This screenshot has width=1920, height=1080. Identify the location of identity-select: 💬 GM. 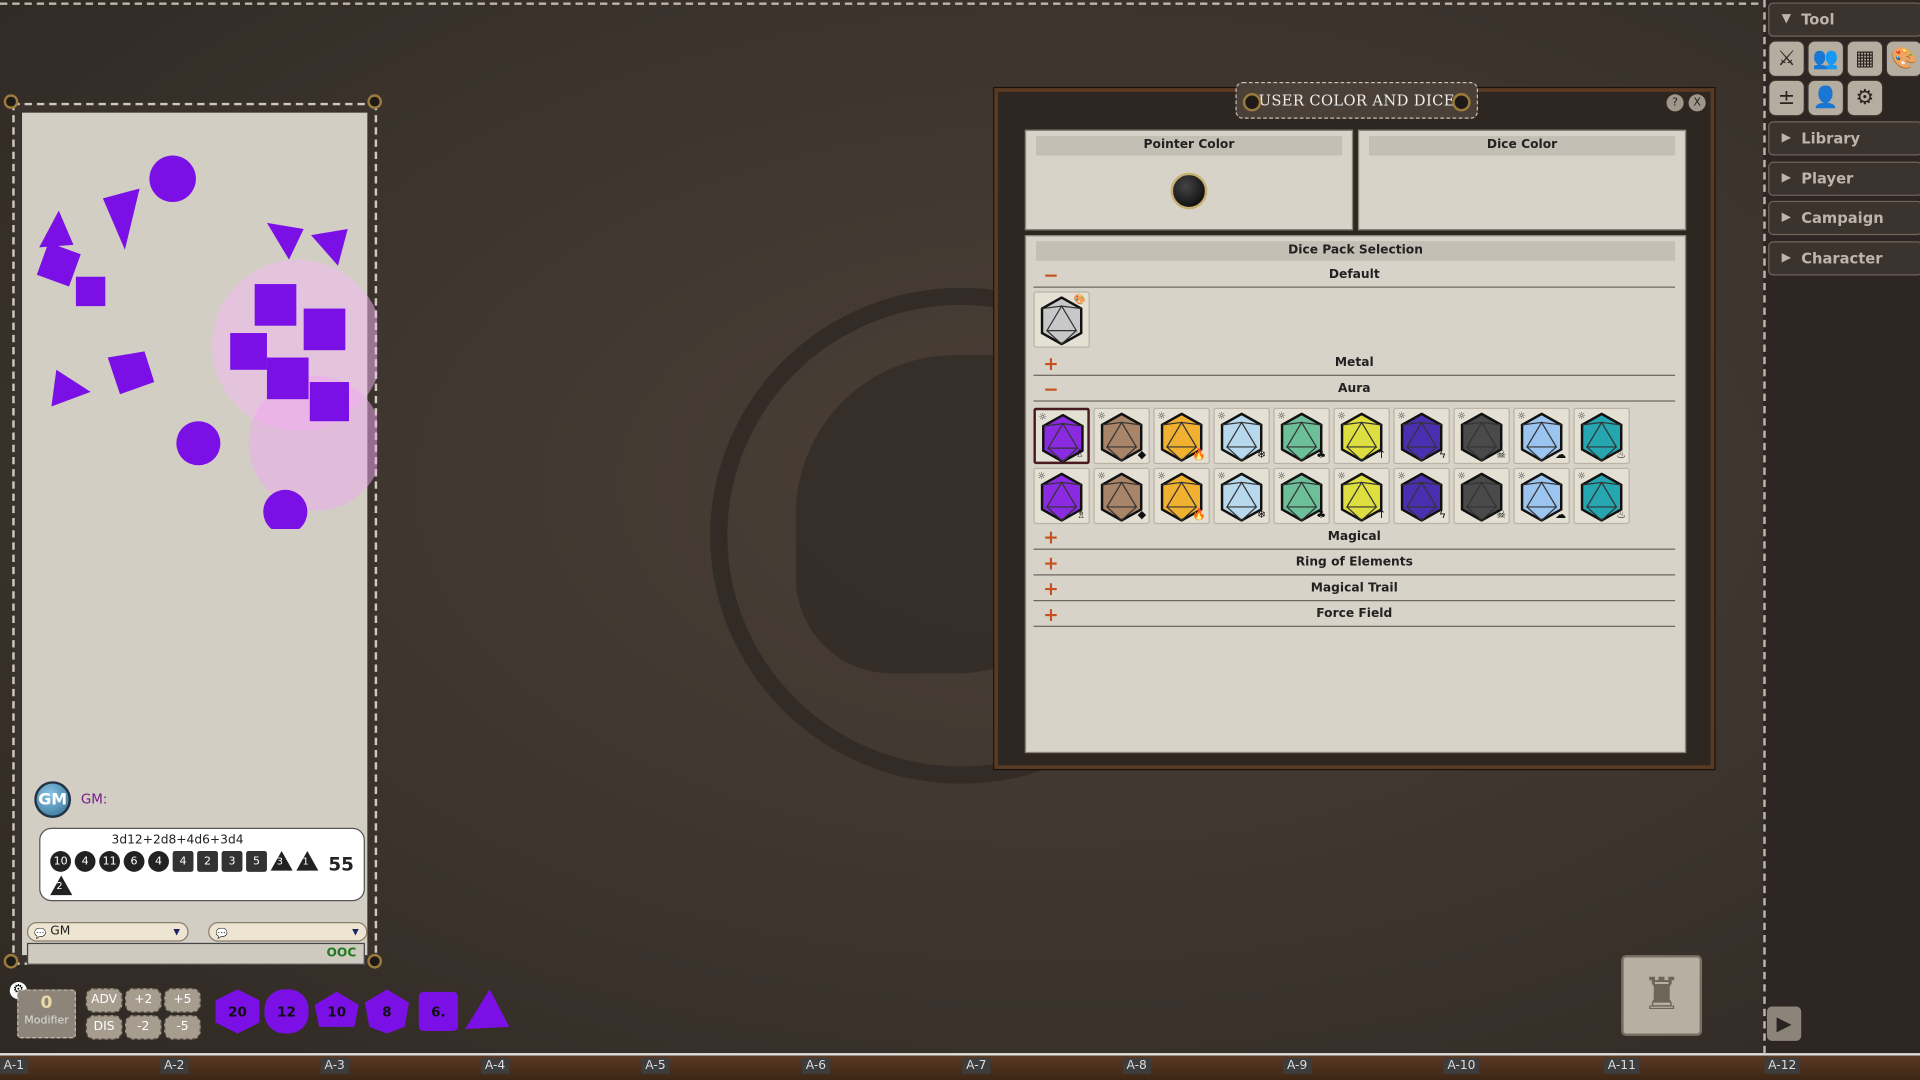
(107, 932).